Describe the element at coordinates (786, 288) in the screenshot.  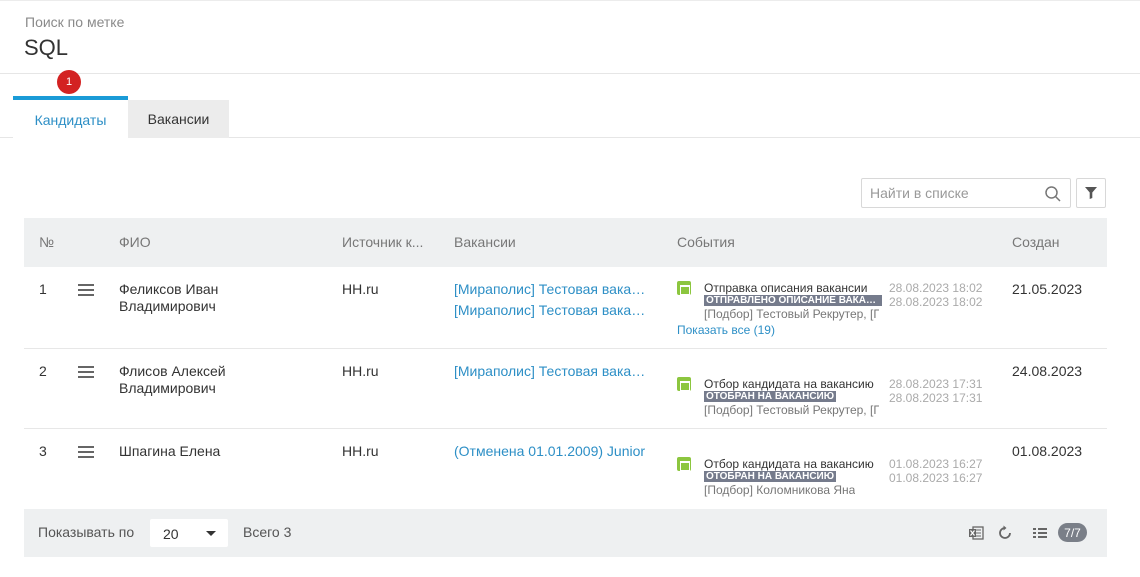
I see `event-title: Отправка описания вакансии` at that location.